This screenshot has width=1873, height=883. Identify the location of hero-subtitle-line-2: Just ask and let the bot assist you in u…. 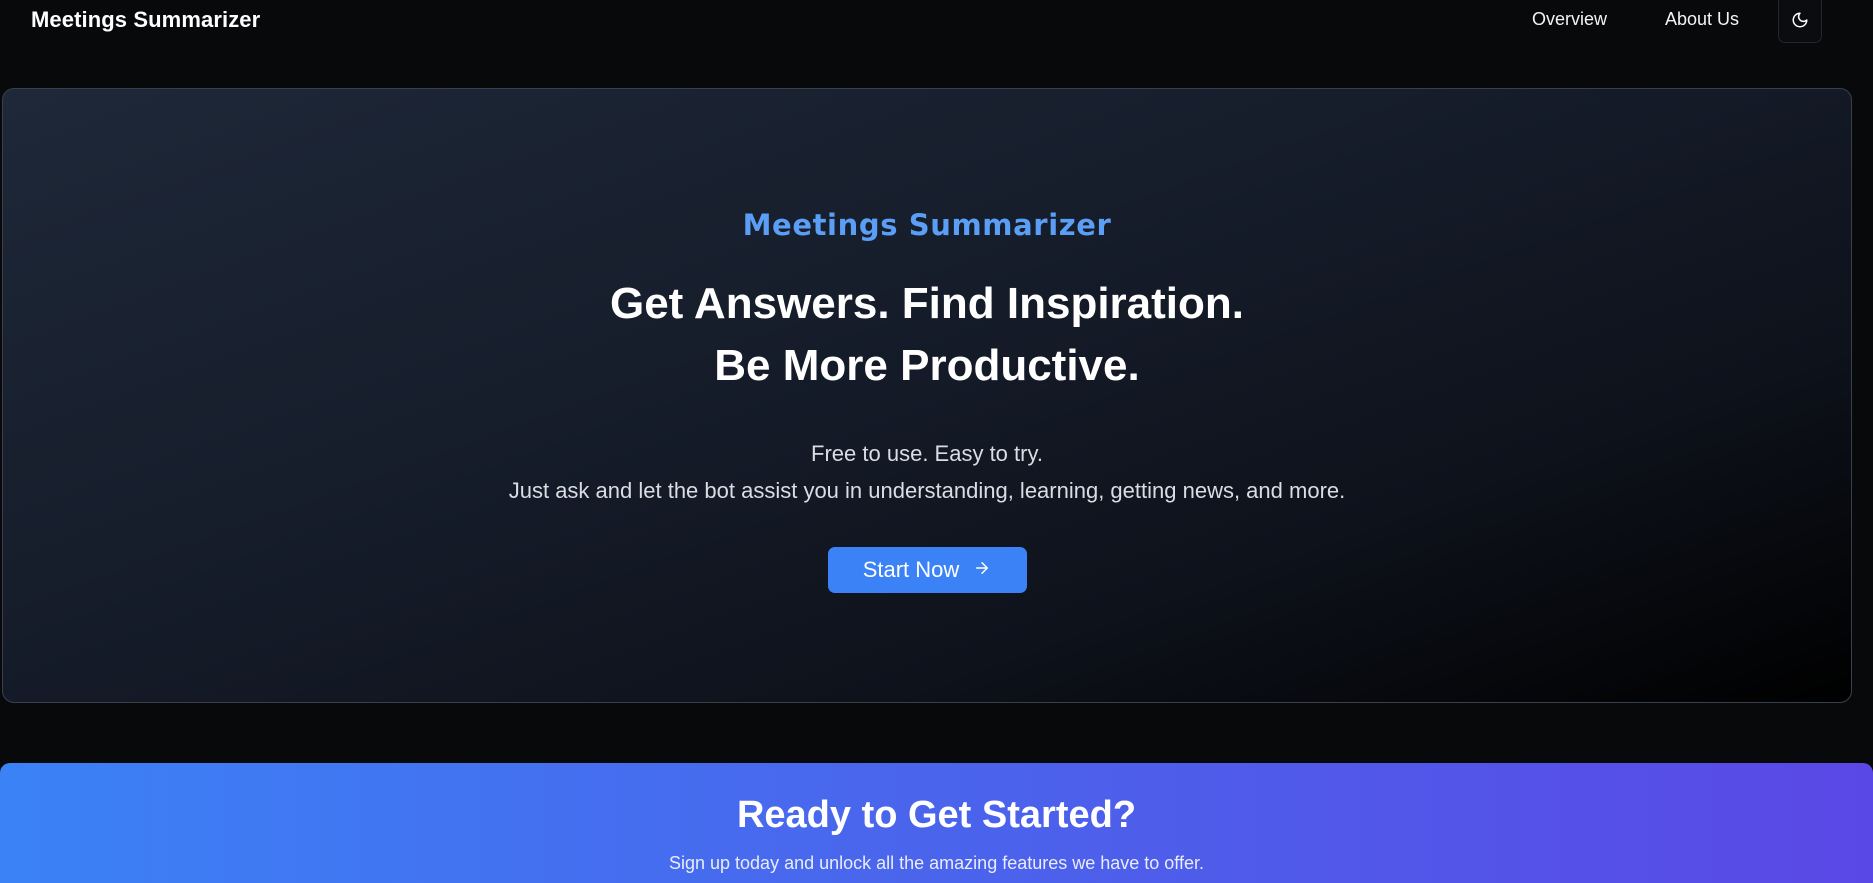
(927, 490).